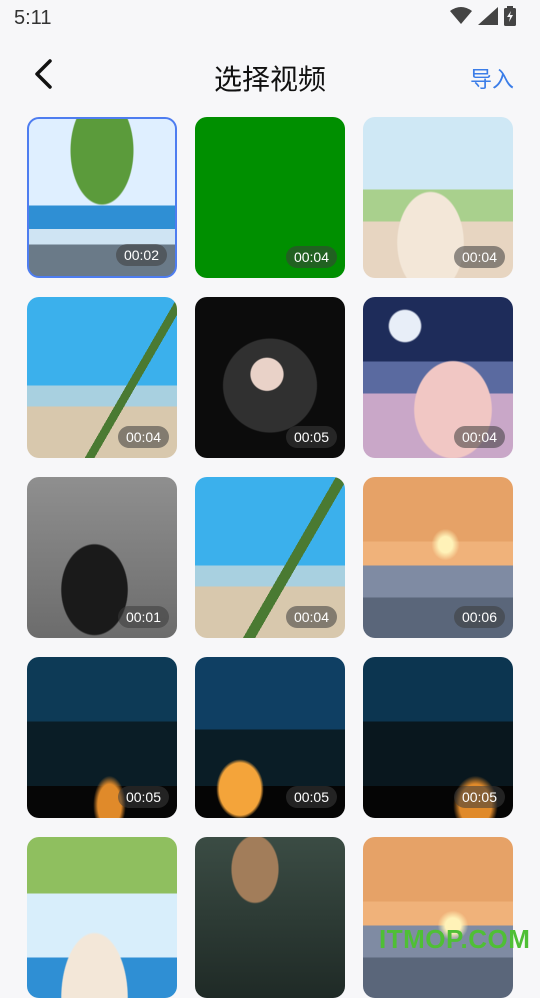 The width and height of the screenshot is (540, 998). I want to click on status-bar: 5:11, so click(270, 18).